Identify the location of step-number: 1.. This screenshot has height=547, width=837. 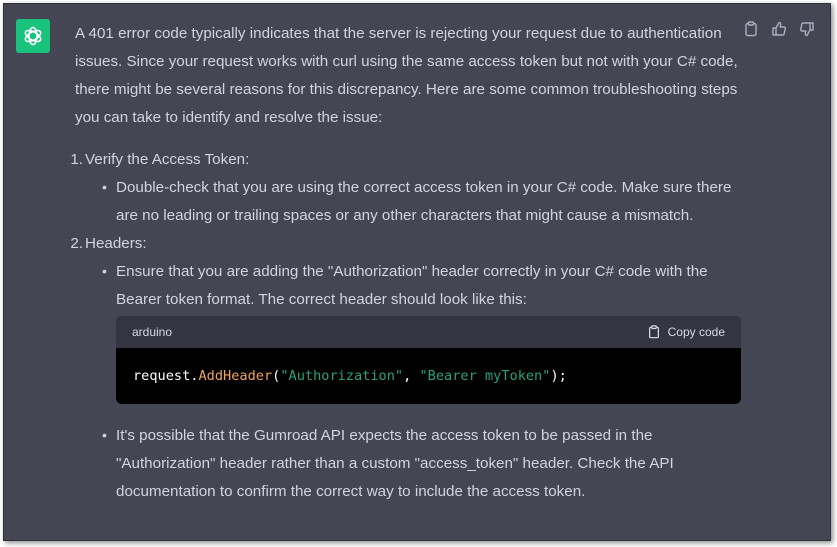
(76, 159).